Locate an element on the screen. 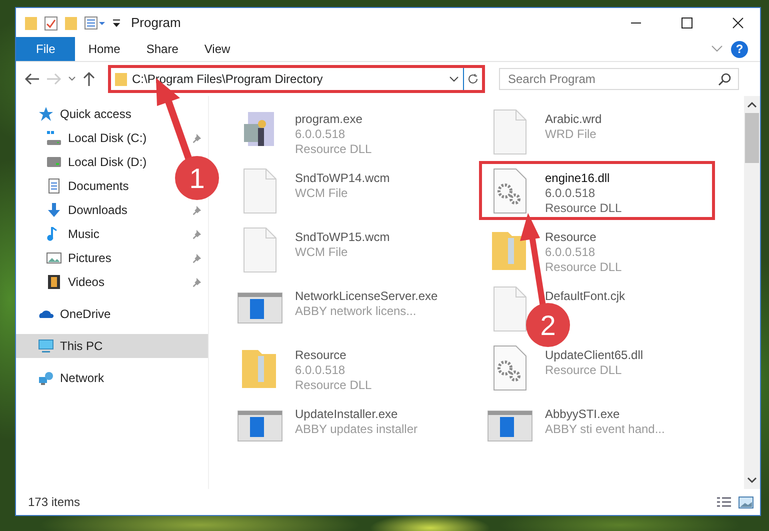 This screenshot has height=531, width=769. file-name: Arabic.wrd is located at coordinates (573, 119).